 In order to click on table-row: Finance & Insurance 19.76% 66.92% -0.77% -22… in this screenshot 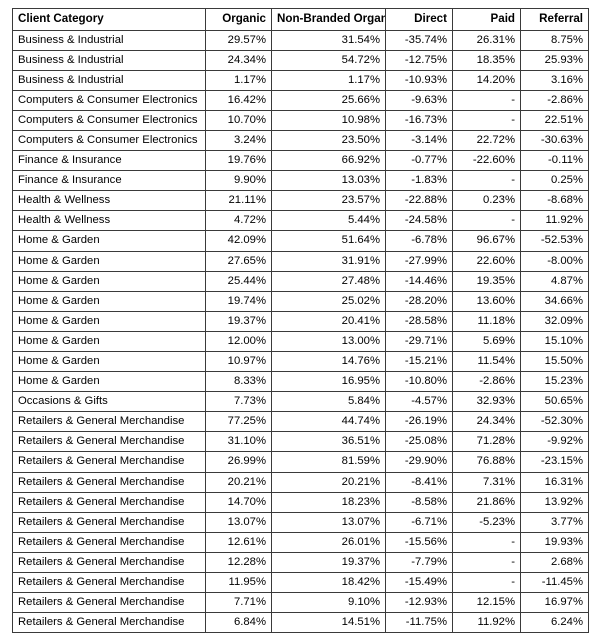, I will do `click(300, 161)`.